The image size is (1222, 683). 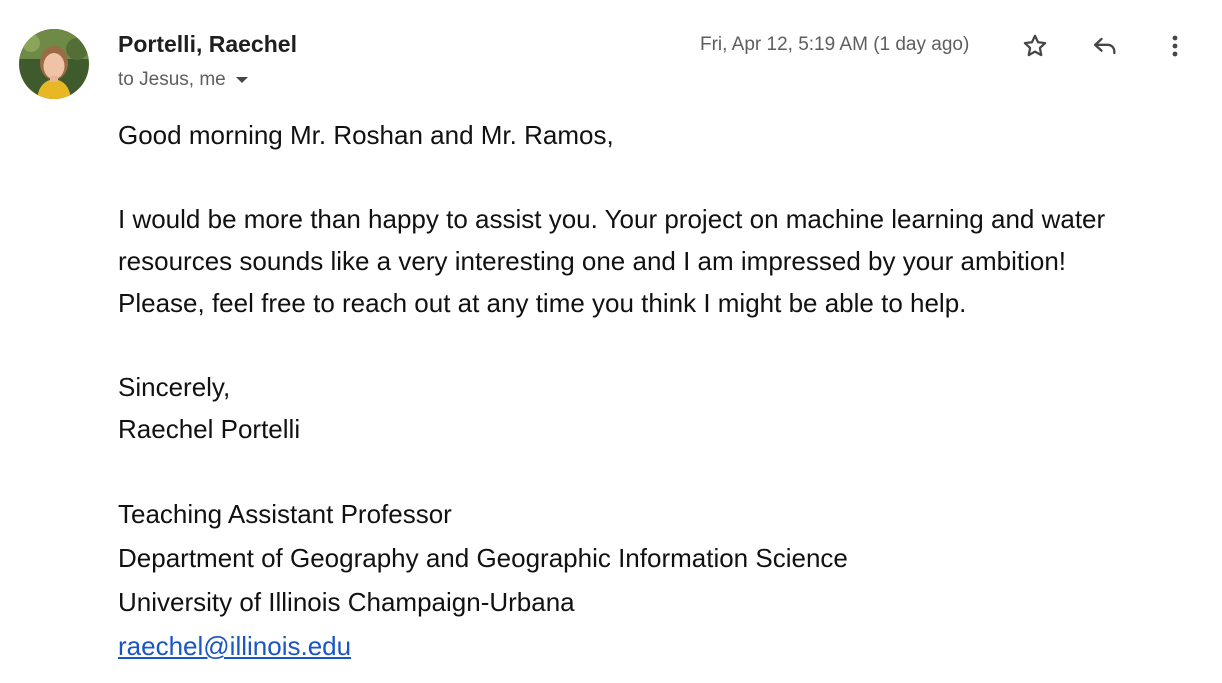 I want to click on signature-university: University of Illinois Champaign-Urbana, so click(x=346, y=602).